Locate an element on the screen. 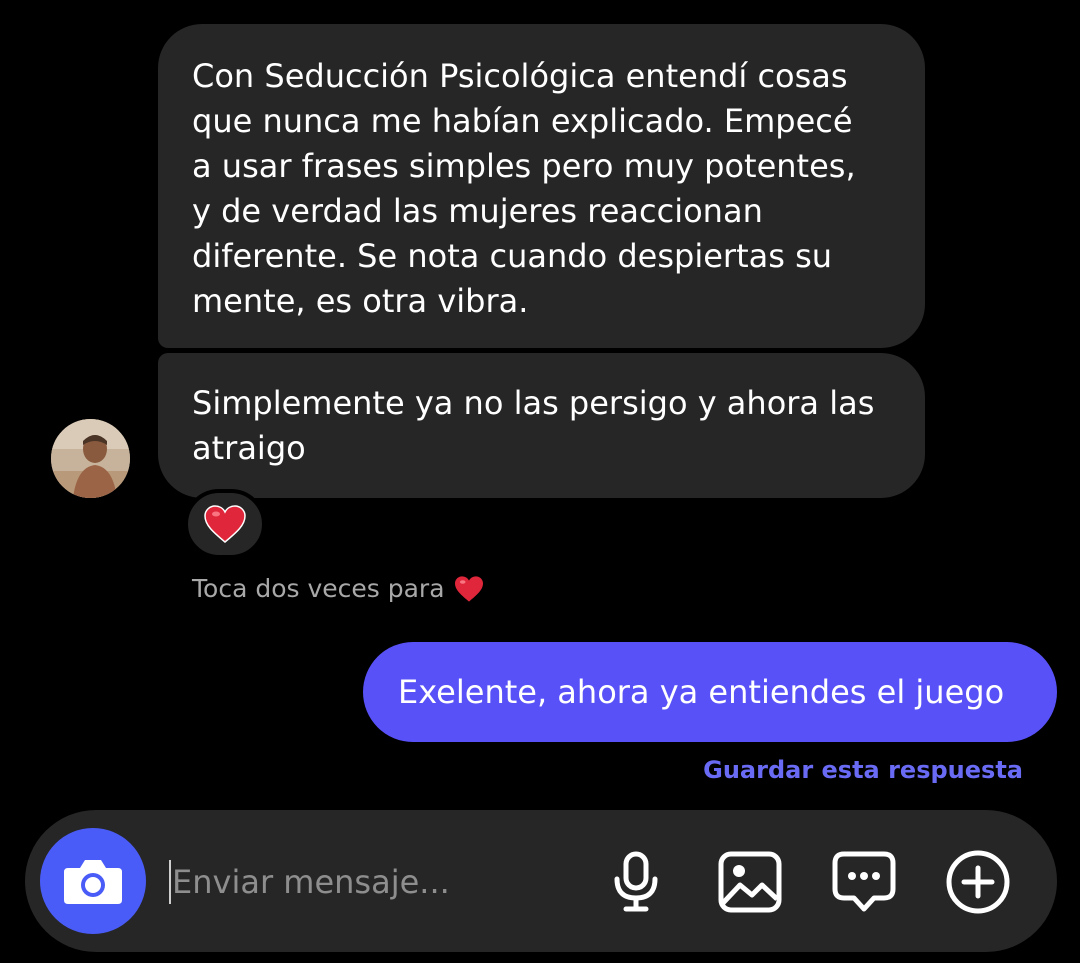 The image size is (1080, 963). avatar is located at coordinates (90, 458).